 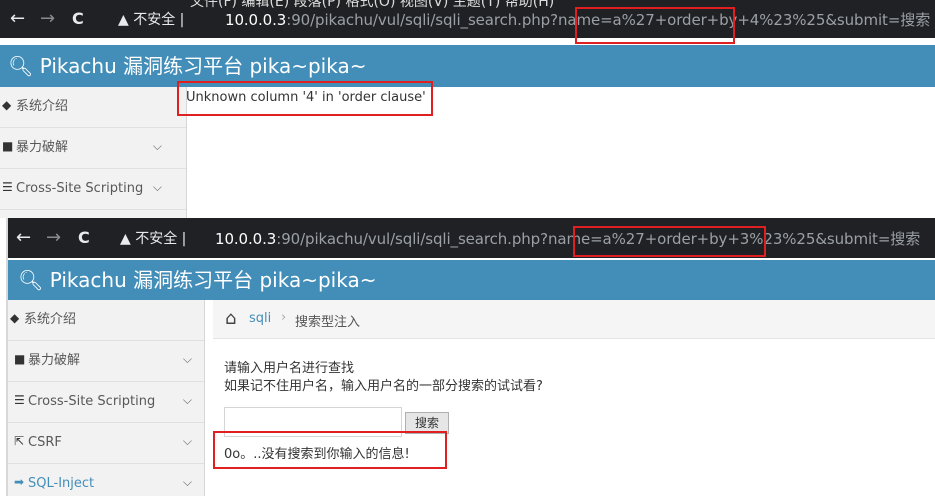 I want to click on sidebar: ◆ 系统介绍 ■ 暴力破解 ⌵ ☰ Cross-Site Scripting ⌵, so click(x=93, y=152).